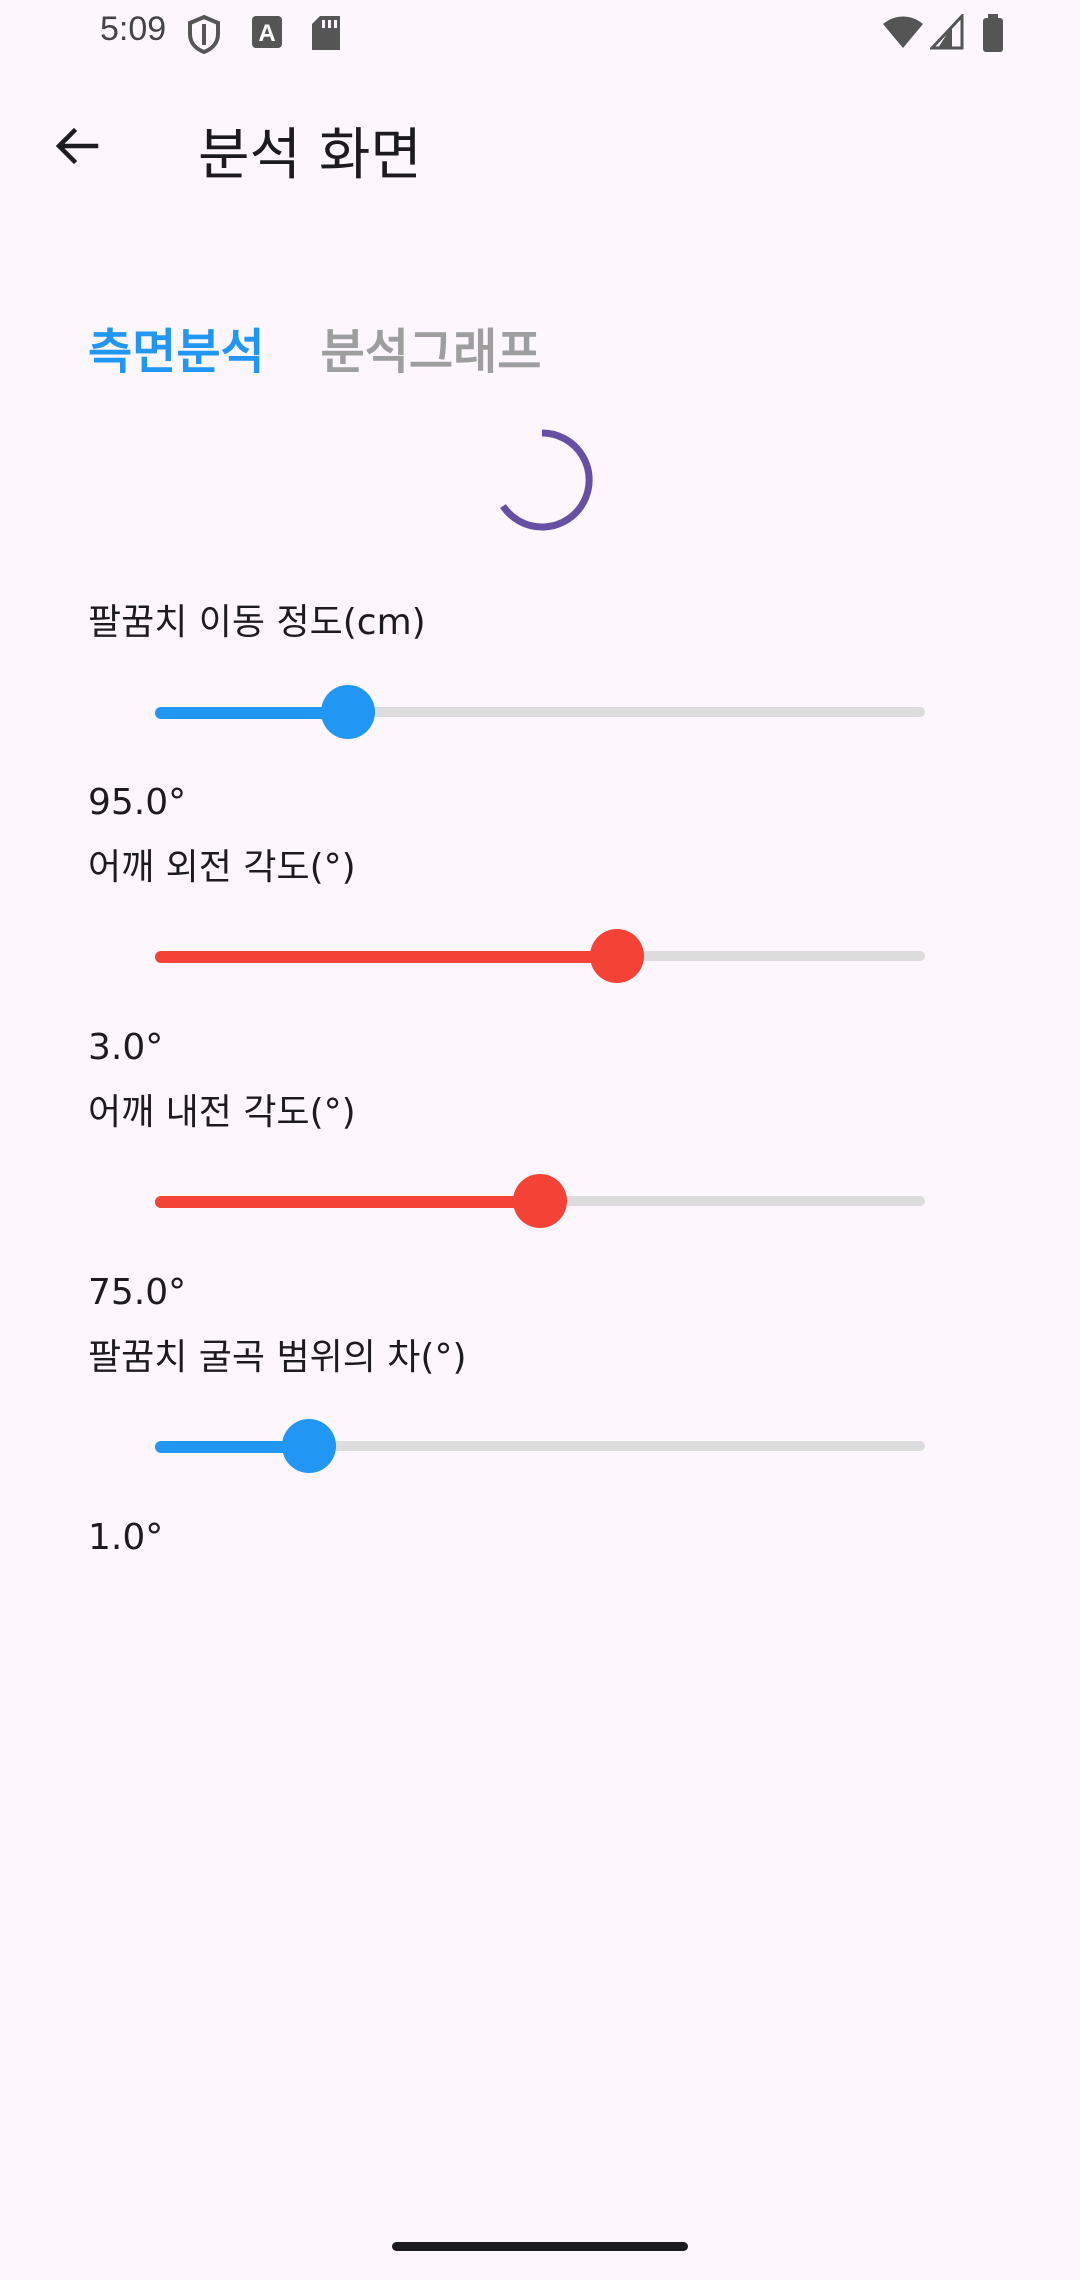 The width and height of the screenshot is (1080, 2280). What do you see at coordinates (133, 29) in the screenshot?
I see `status-time: 5:09` at bounding box center [133, 29].